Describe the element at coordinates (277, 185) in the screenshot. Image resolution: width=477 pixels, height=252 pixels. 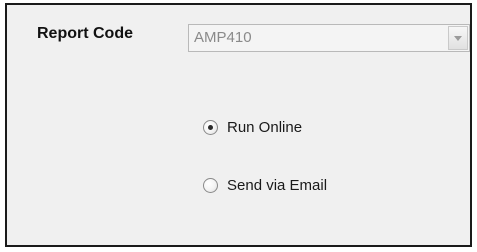
I see `send-via-email-label: Send via Email` at that location.